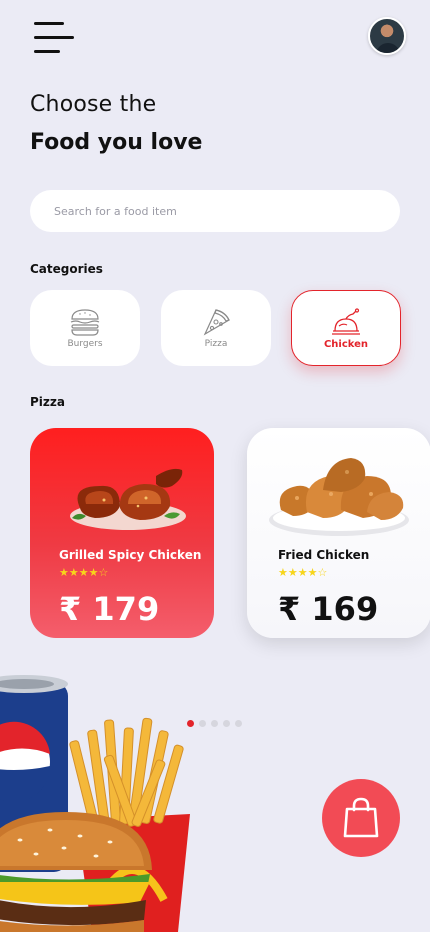 Image resolution: width=430 pixels, height=932 pixels. Describe the element at coordinates (216, 322) in the screenshot. I see `pizza-icon` at that location.